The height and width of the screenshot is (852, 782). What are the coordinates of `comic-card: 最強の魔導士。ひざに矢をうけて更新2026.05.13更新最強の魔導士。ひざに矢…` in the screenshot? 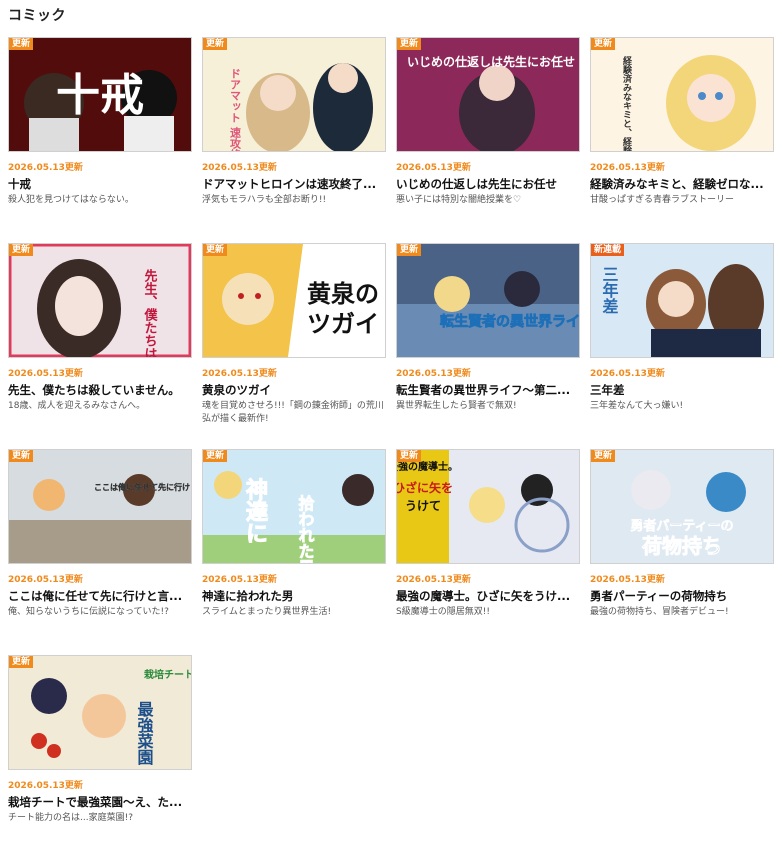 It's located at (488, 547).